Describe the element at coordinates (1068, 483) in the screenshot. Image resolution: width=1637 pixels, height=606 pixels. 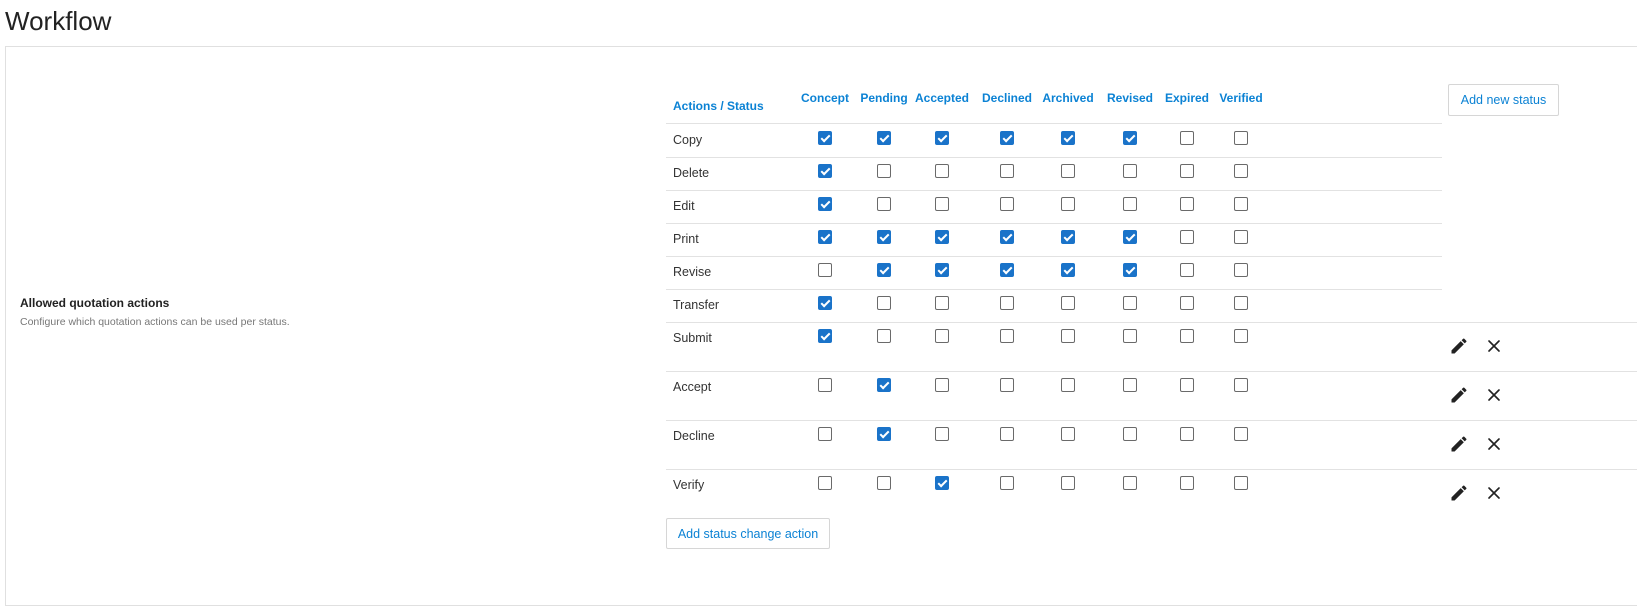
I see `checkbox-verify-archived` at that location.